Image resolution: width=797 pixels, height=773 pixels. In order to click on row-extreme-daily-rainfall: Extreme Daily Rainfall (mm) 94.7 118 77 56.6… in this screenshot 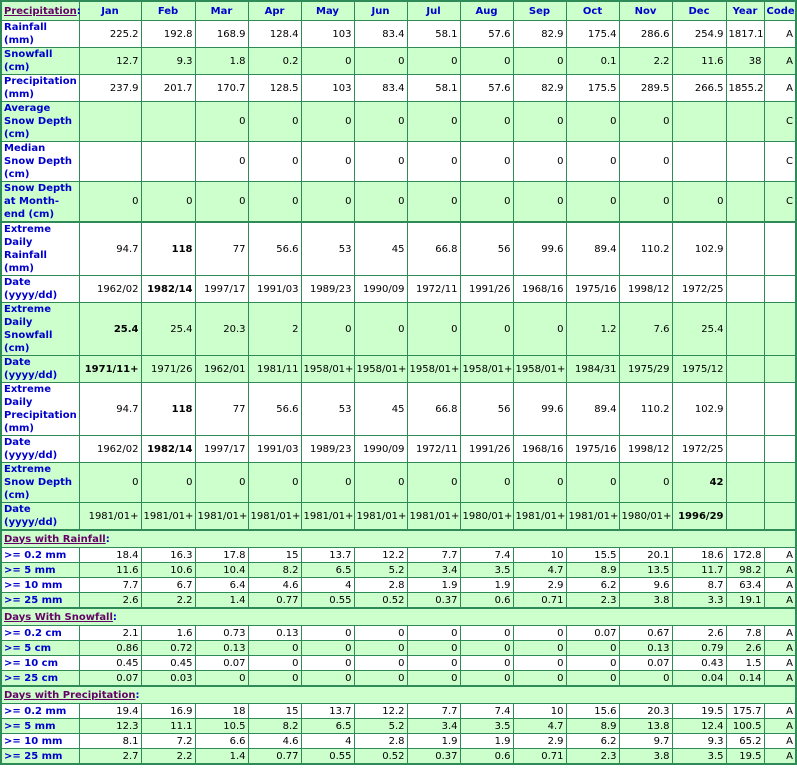, I will do `click(398, 248)`.